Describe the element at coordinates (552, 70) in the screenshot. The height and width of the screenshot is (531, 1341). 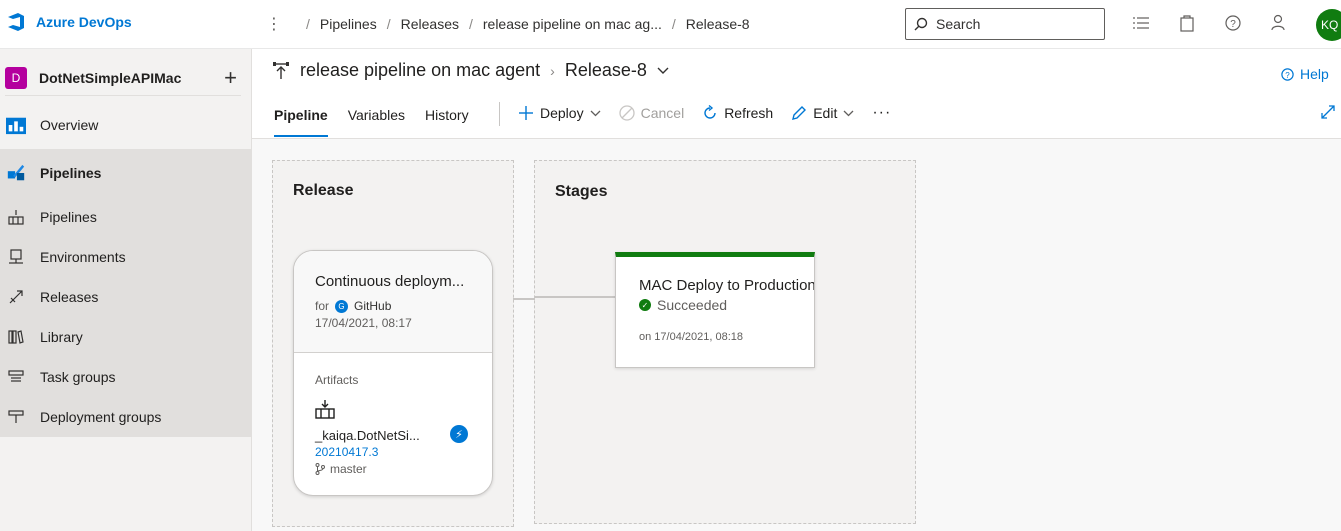
I see `chevron-right-icon: ›` at that location.